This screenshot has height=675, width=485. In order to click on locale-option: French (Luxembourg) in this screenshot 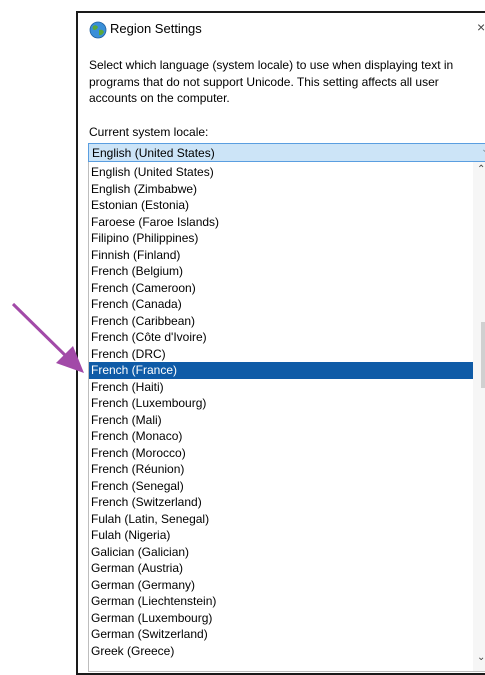, I will do `click(281, 403)`.